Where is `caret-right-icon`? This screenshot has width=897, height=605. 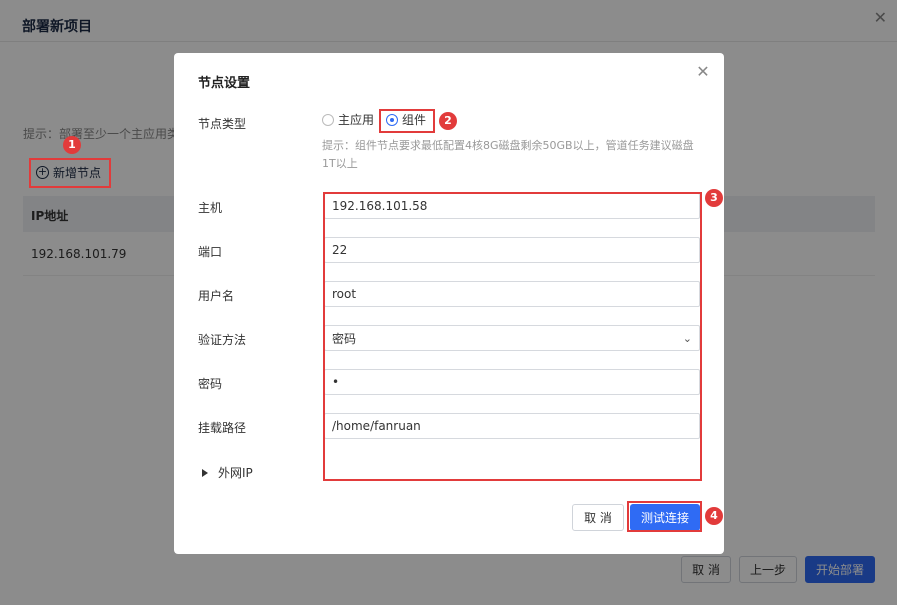 caret-right-icon is located at coordinates (205, 472).